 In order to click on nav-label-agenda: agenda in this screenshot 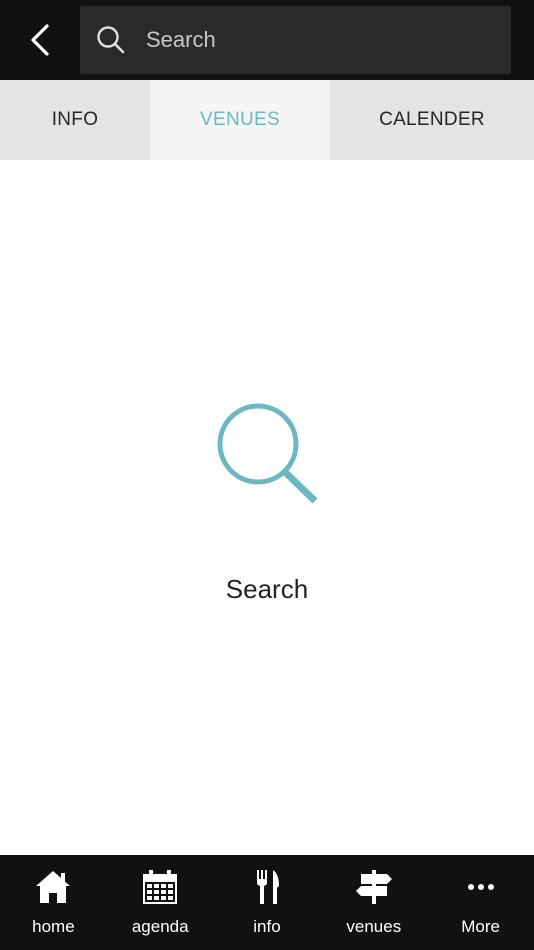, I will do `click(160, 926)`.